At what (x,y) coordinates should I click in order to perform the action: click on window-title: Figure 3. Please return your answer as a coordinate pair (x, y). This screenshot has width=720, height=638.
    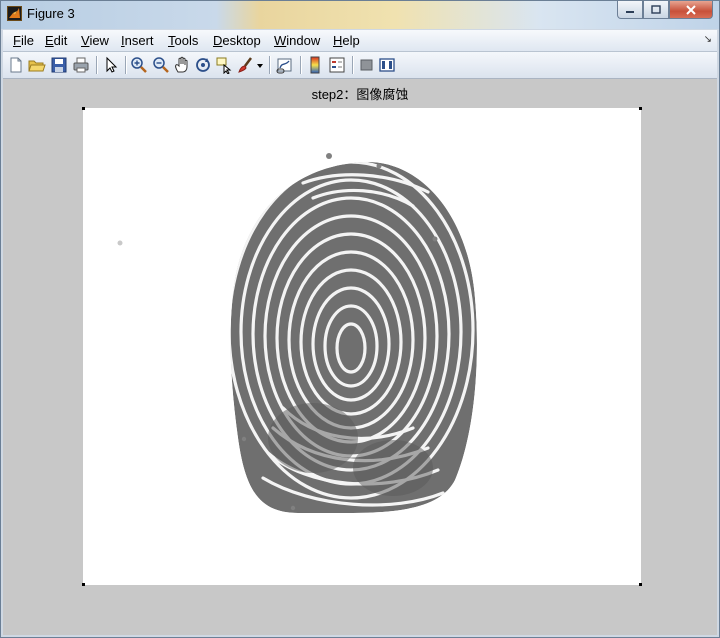
    Looking at the image, I should click on (51, 13).